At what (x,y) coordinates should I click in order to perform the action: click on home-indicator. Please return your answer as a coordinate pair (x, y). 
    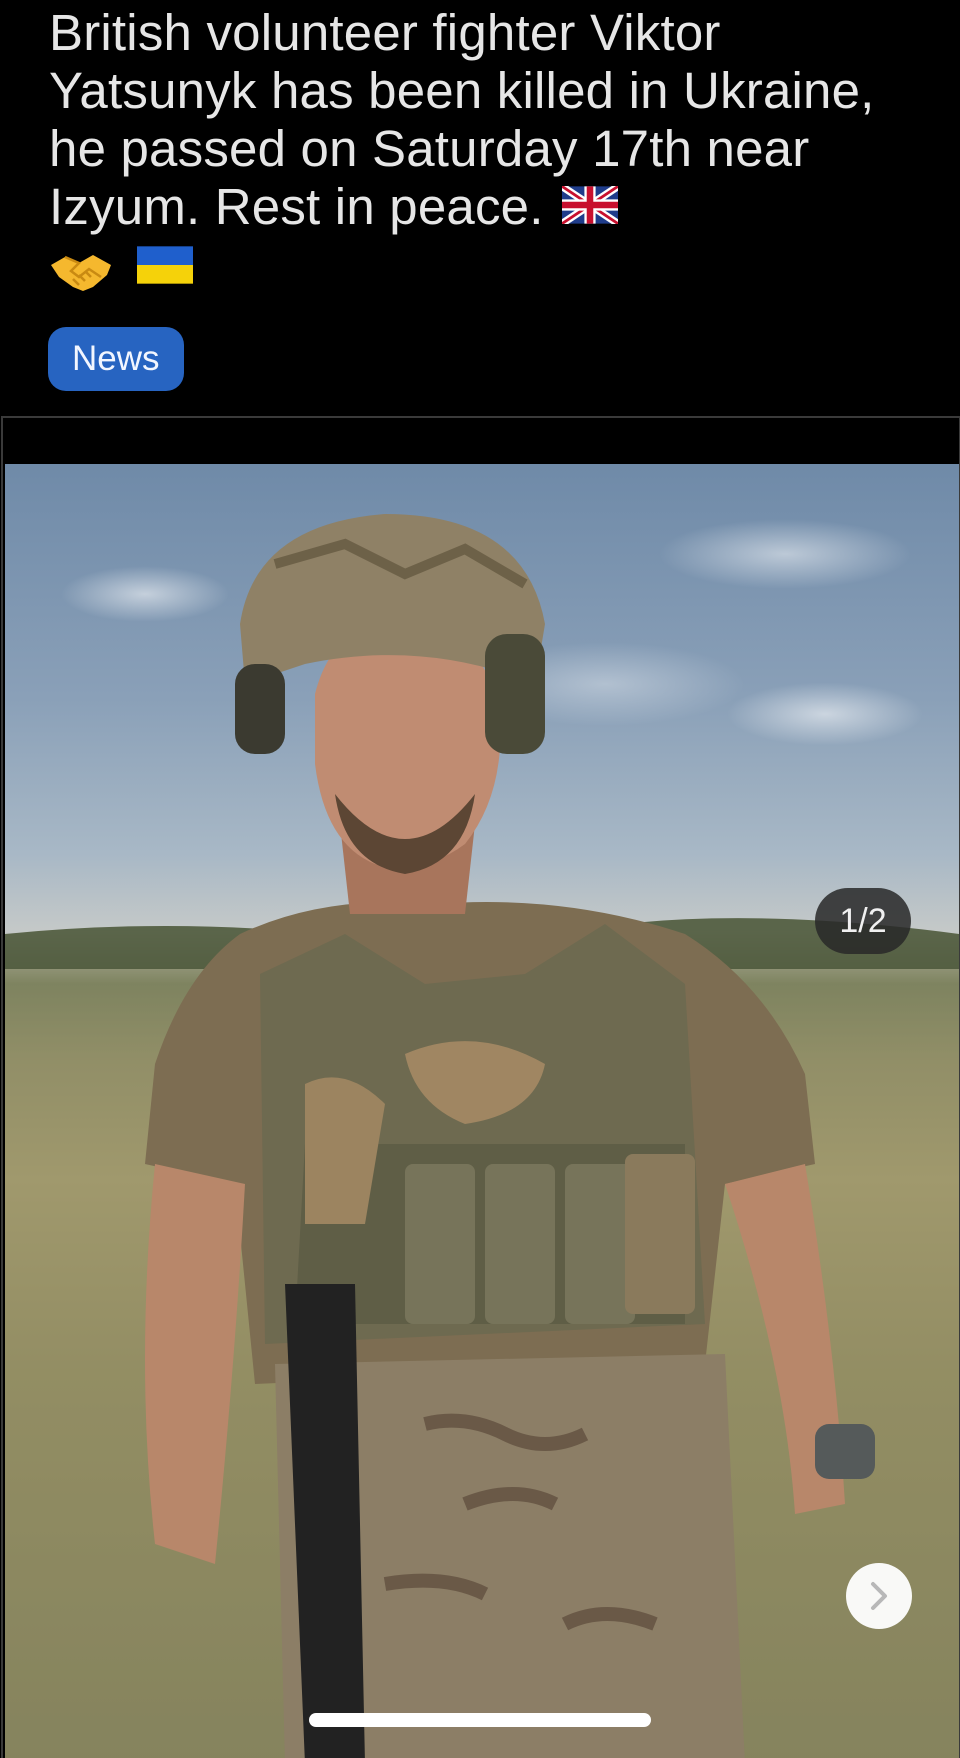
    Looking at the image, I should click on (480, 1720).